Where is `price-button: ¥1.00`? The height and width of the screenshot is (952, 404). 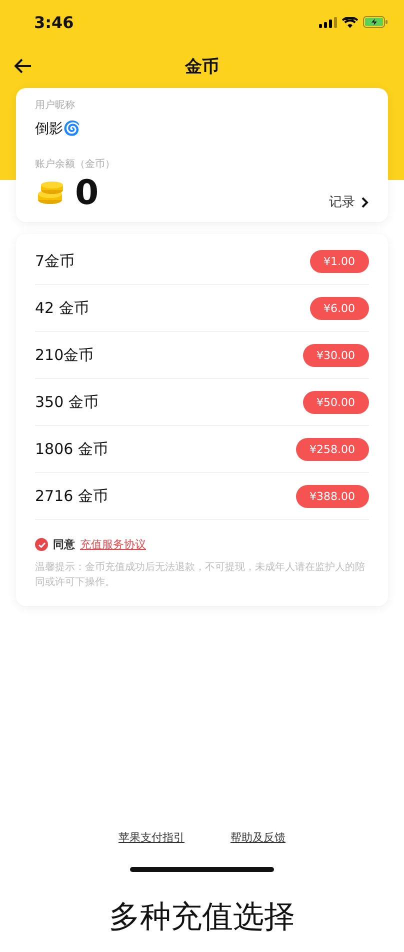
price-button: ¥1.00 is located at coordinates (339, 261).